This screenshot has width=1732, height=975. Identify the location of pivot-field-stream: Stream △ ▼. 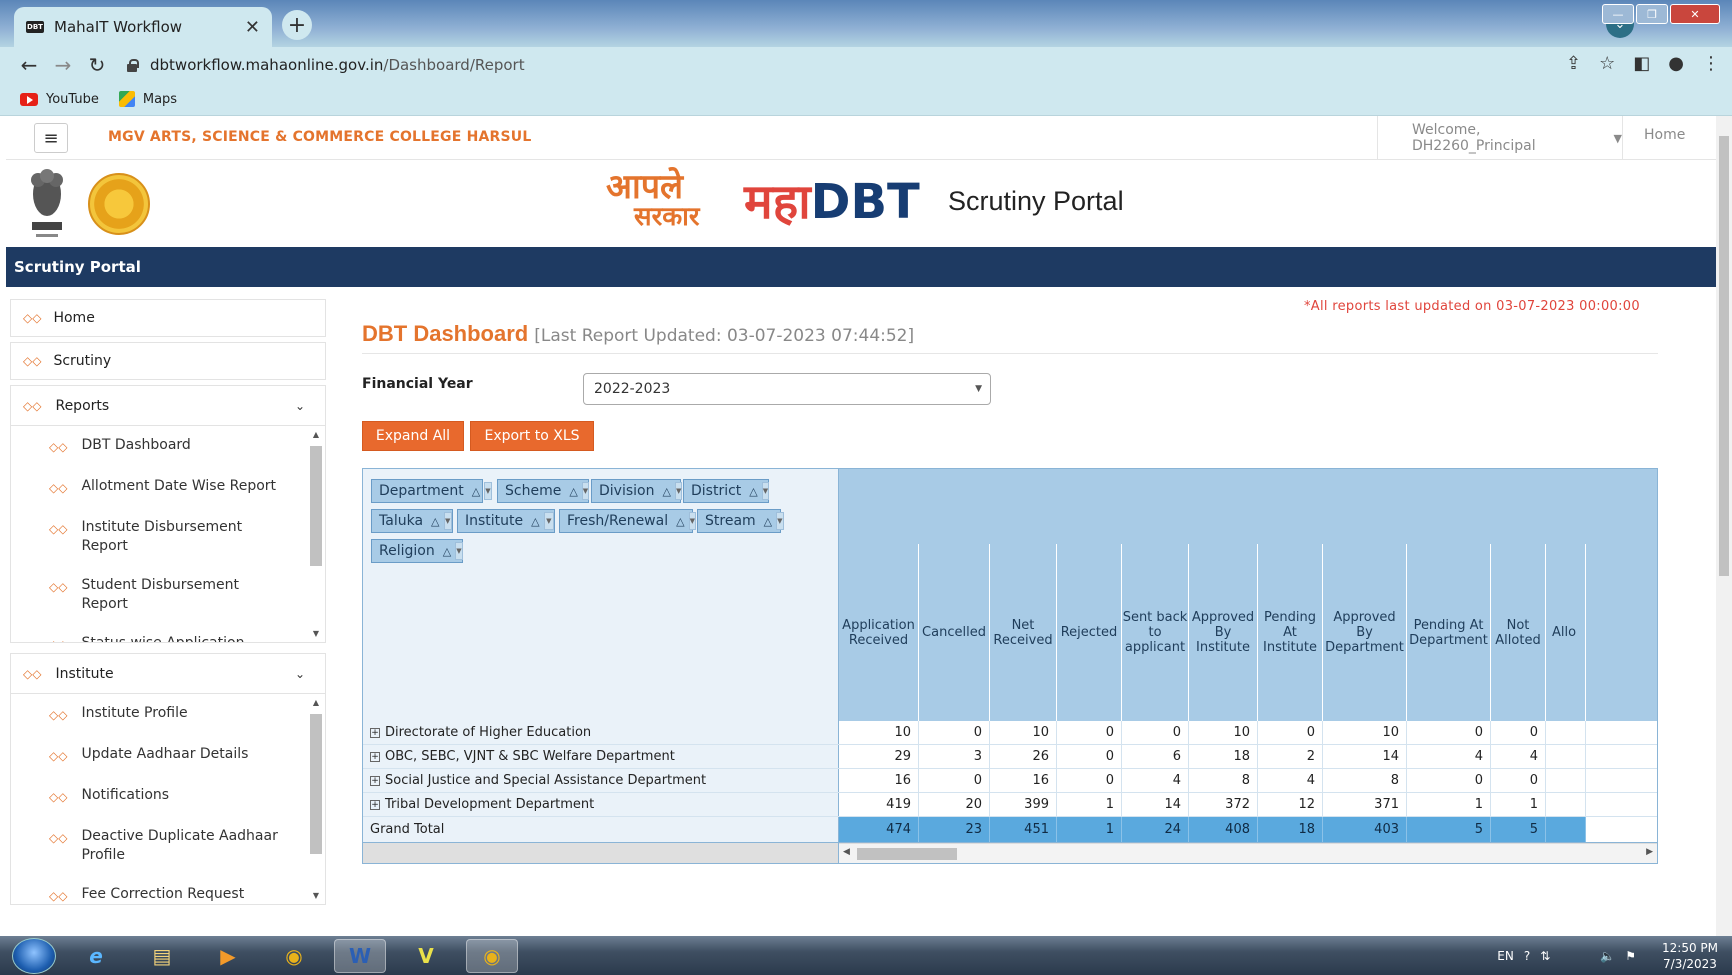
(740, 521).